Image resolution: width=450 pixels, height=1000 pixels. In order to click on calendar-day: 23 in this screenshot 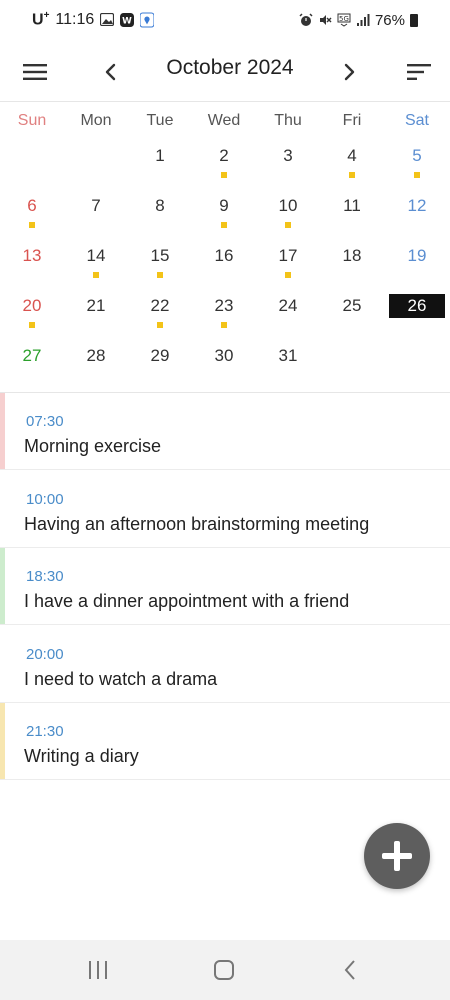, I will do `click(224, 314)`.